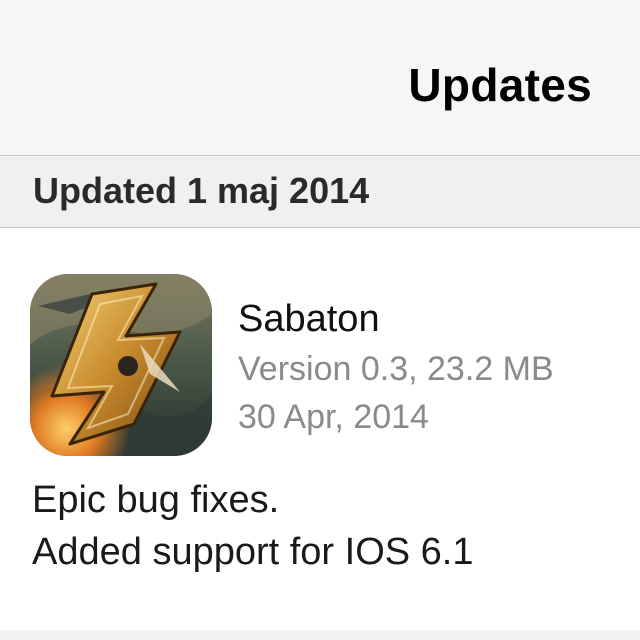 This screenshot has height=640, width=640. What do you see at coordinates (121, 365) in the screenshot?
I see `sabaton-app-icon` at bounding box center [121, 365].